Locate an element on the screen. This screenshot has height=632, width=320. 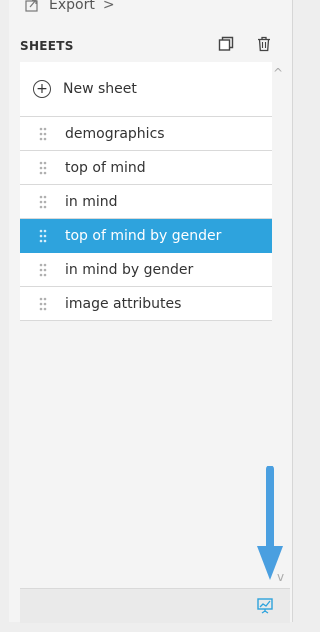
export-menu-item: Export > is located at coordinates (70, 8).